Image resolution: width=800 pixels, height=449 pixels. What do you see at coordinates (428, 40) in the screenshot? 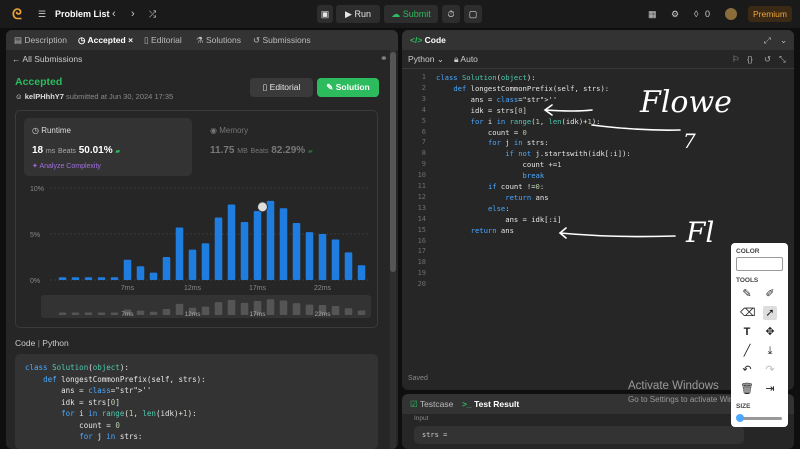
I see `tab-code: </> Code` at bounding box center [428, 40].